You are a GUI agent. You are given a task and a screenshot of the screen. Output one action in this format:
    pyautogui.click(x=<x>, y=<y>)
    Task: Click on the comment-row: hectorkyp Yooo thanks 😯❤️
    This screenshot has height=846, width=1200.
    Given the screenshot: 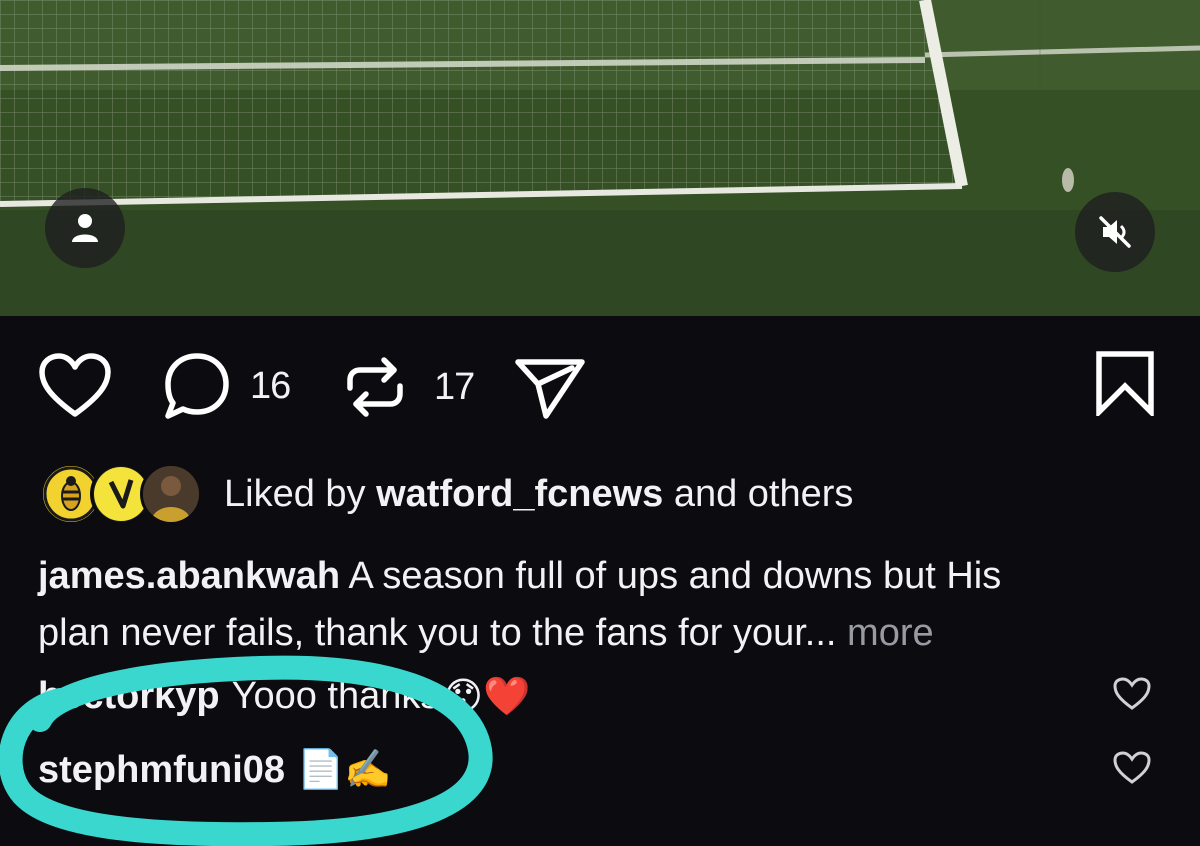 What is the action you would take?
    pyautogui.click(x=284, y=696)
    